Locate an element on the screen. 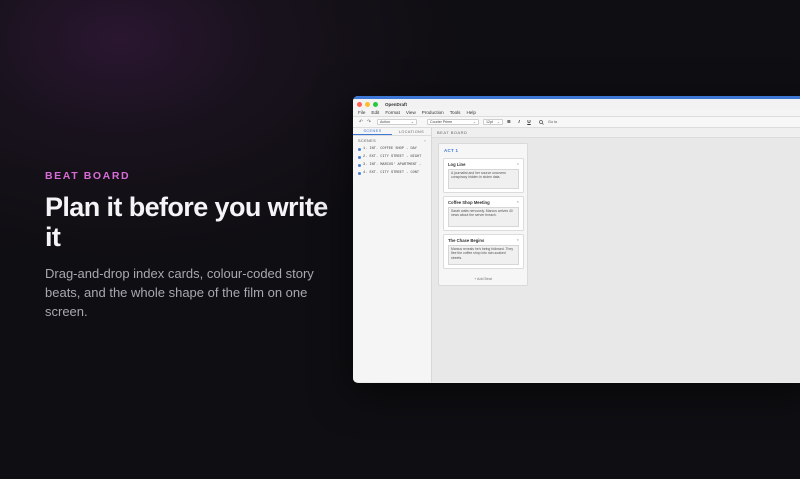  element-style-select: Action ⌄ is located at coordinates (397, 122).